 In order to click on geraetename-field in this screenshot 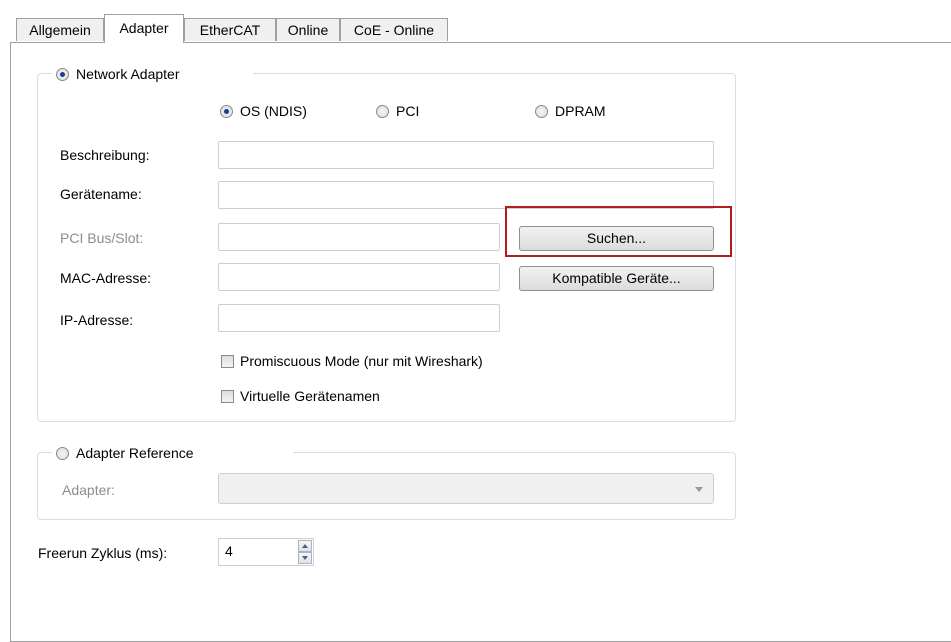, I will do `click(466, 195)`.